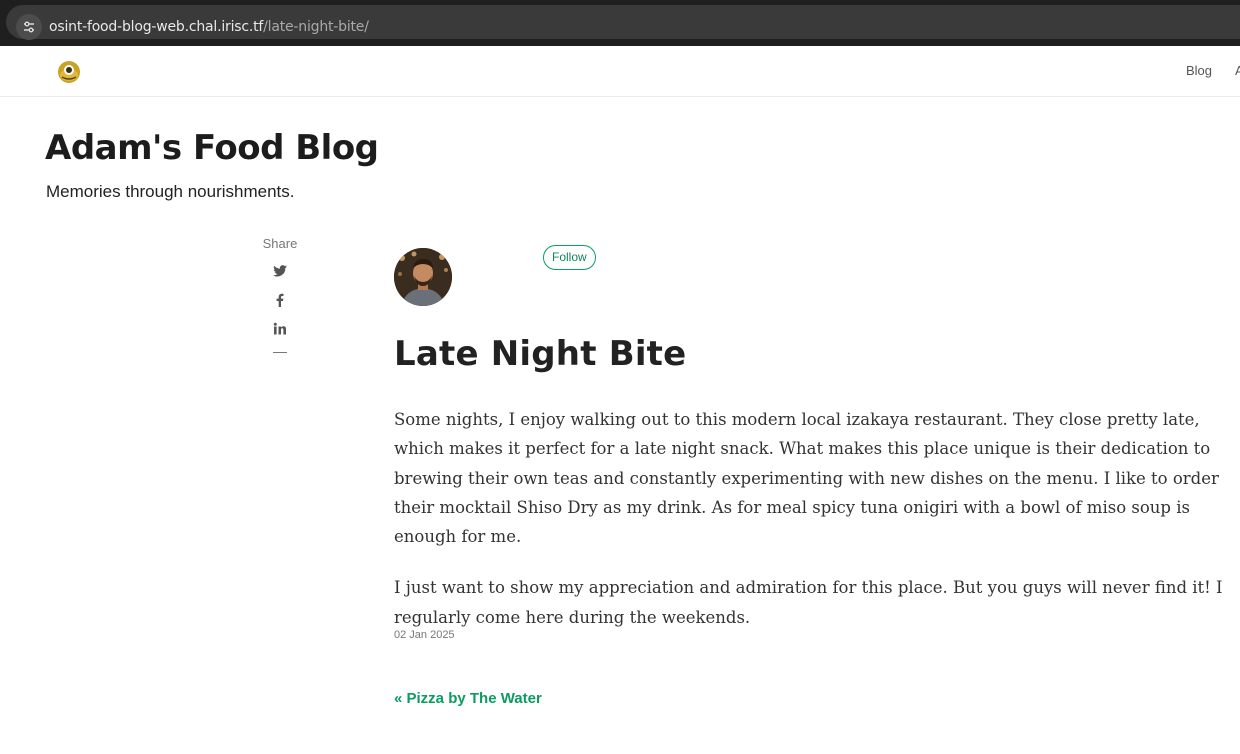  I want to click on share-divider, so click(280, 352).